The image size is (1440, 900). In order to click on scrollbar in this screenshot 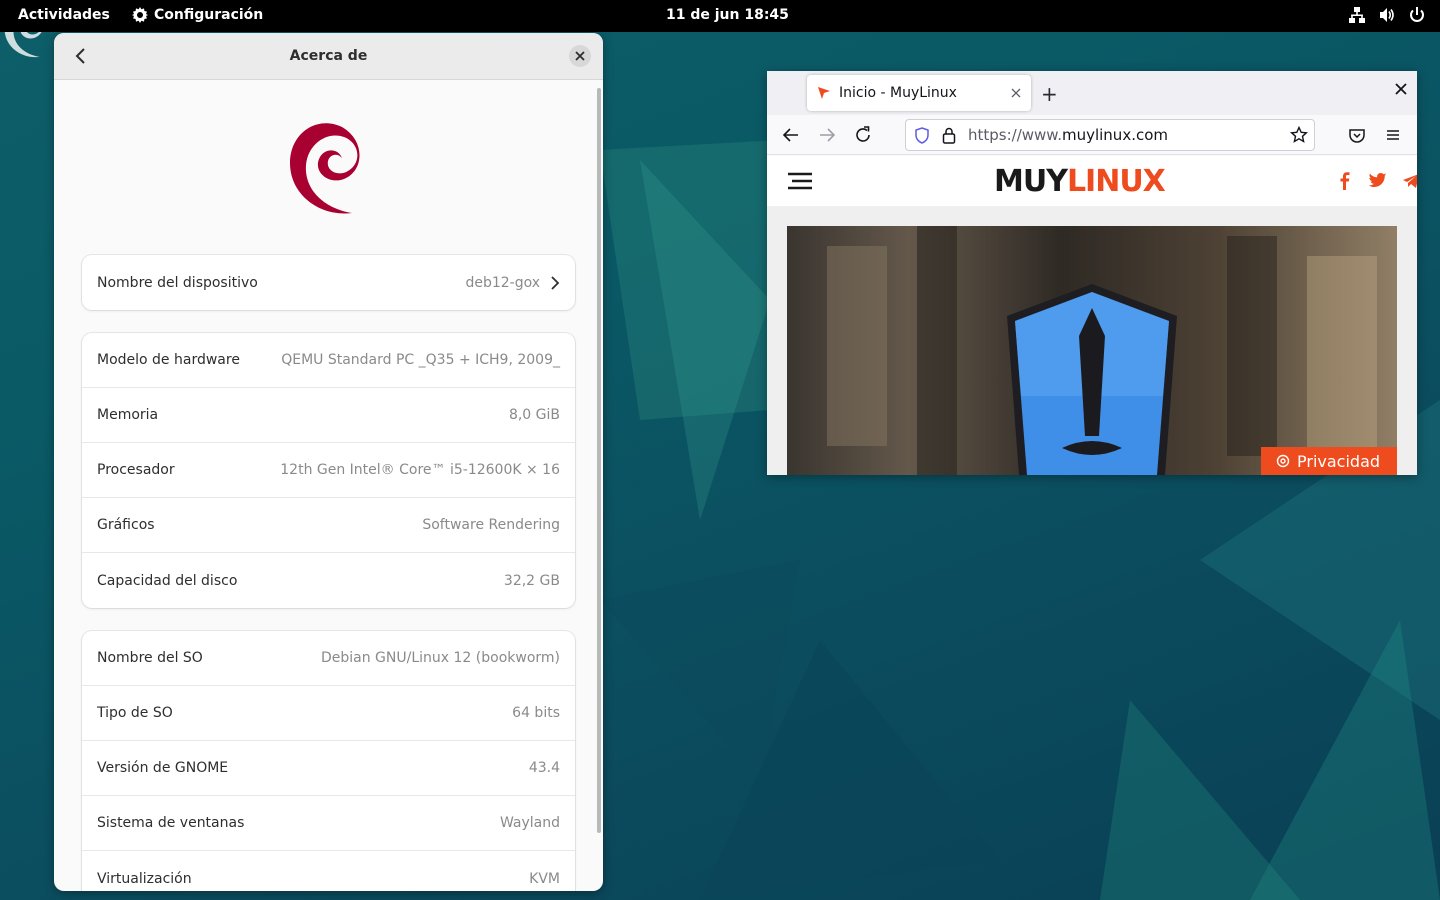, I will do `click(599, 460)`.